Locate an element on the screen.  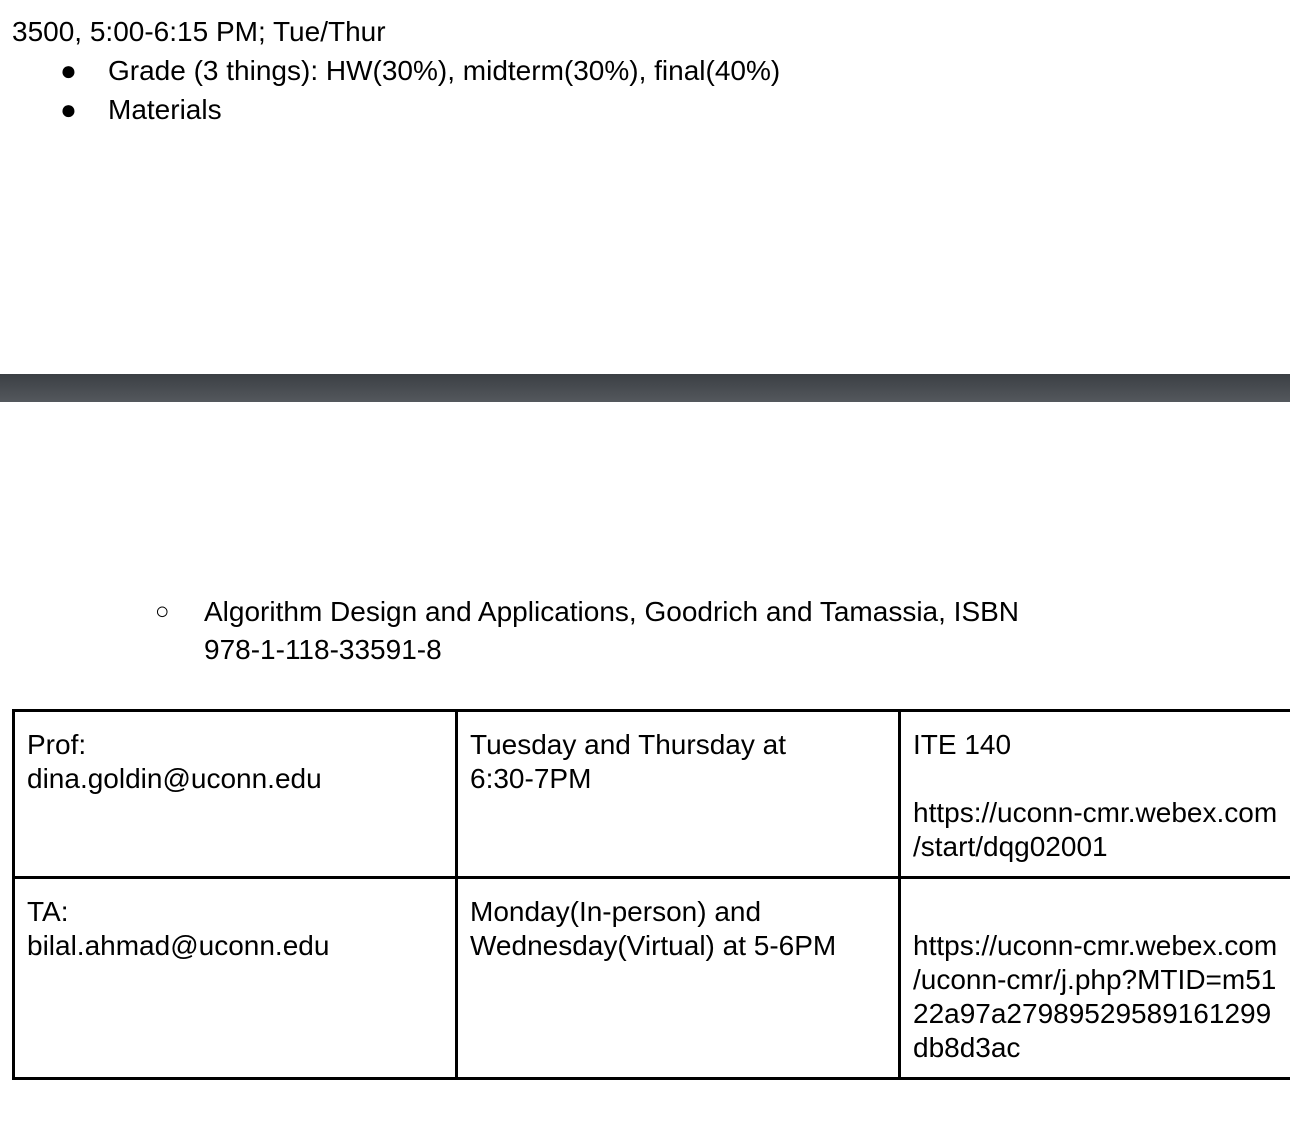
meeting-link-line: db8d3ac is located at coordinates (1101, 1048).